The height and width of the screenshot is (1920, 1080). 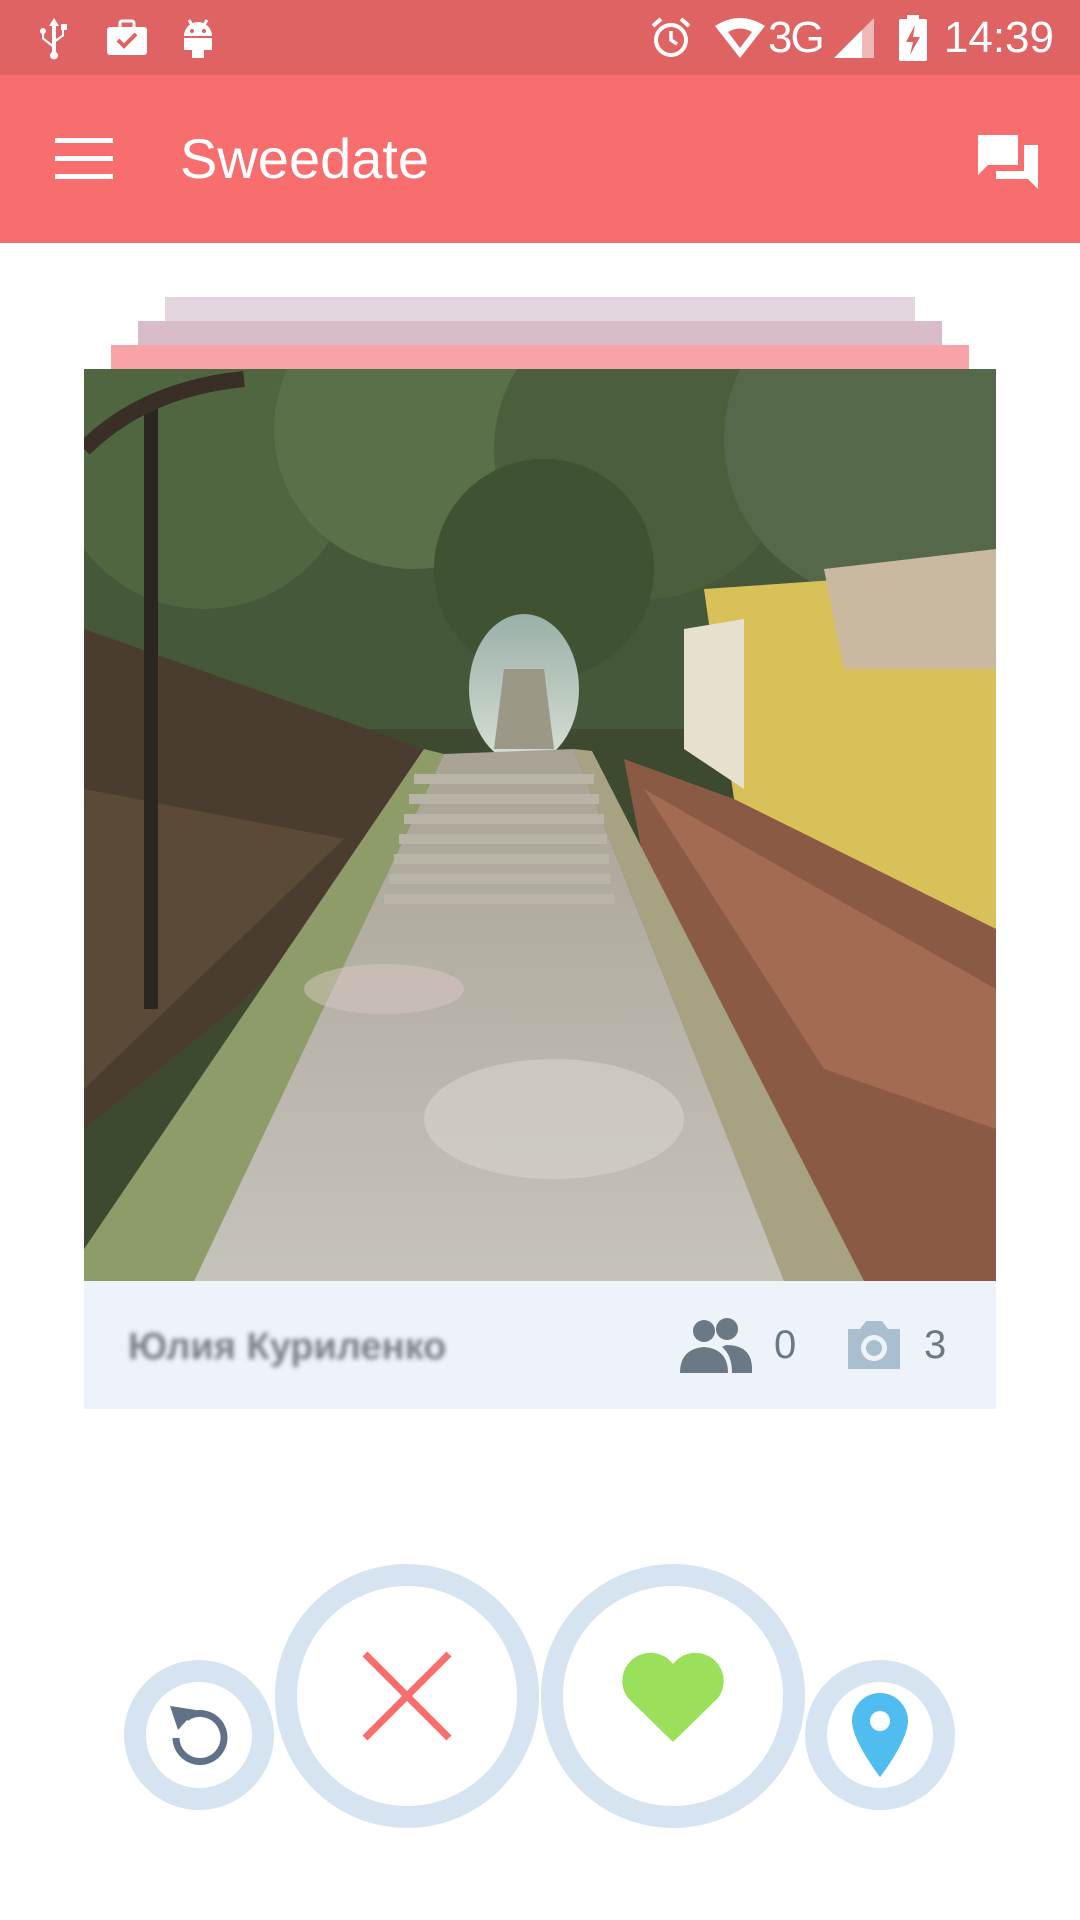 I want to click on friends-icon, so click(x=716, y=1345).